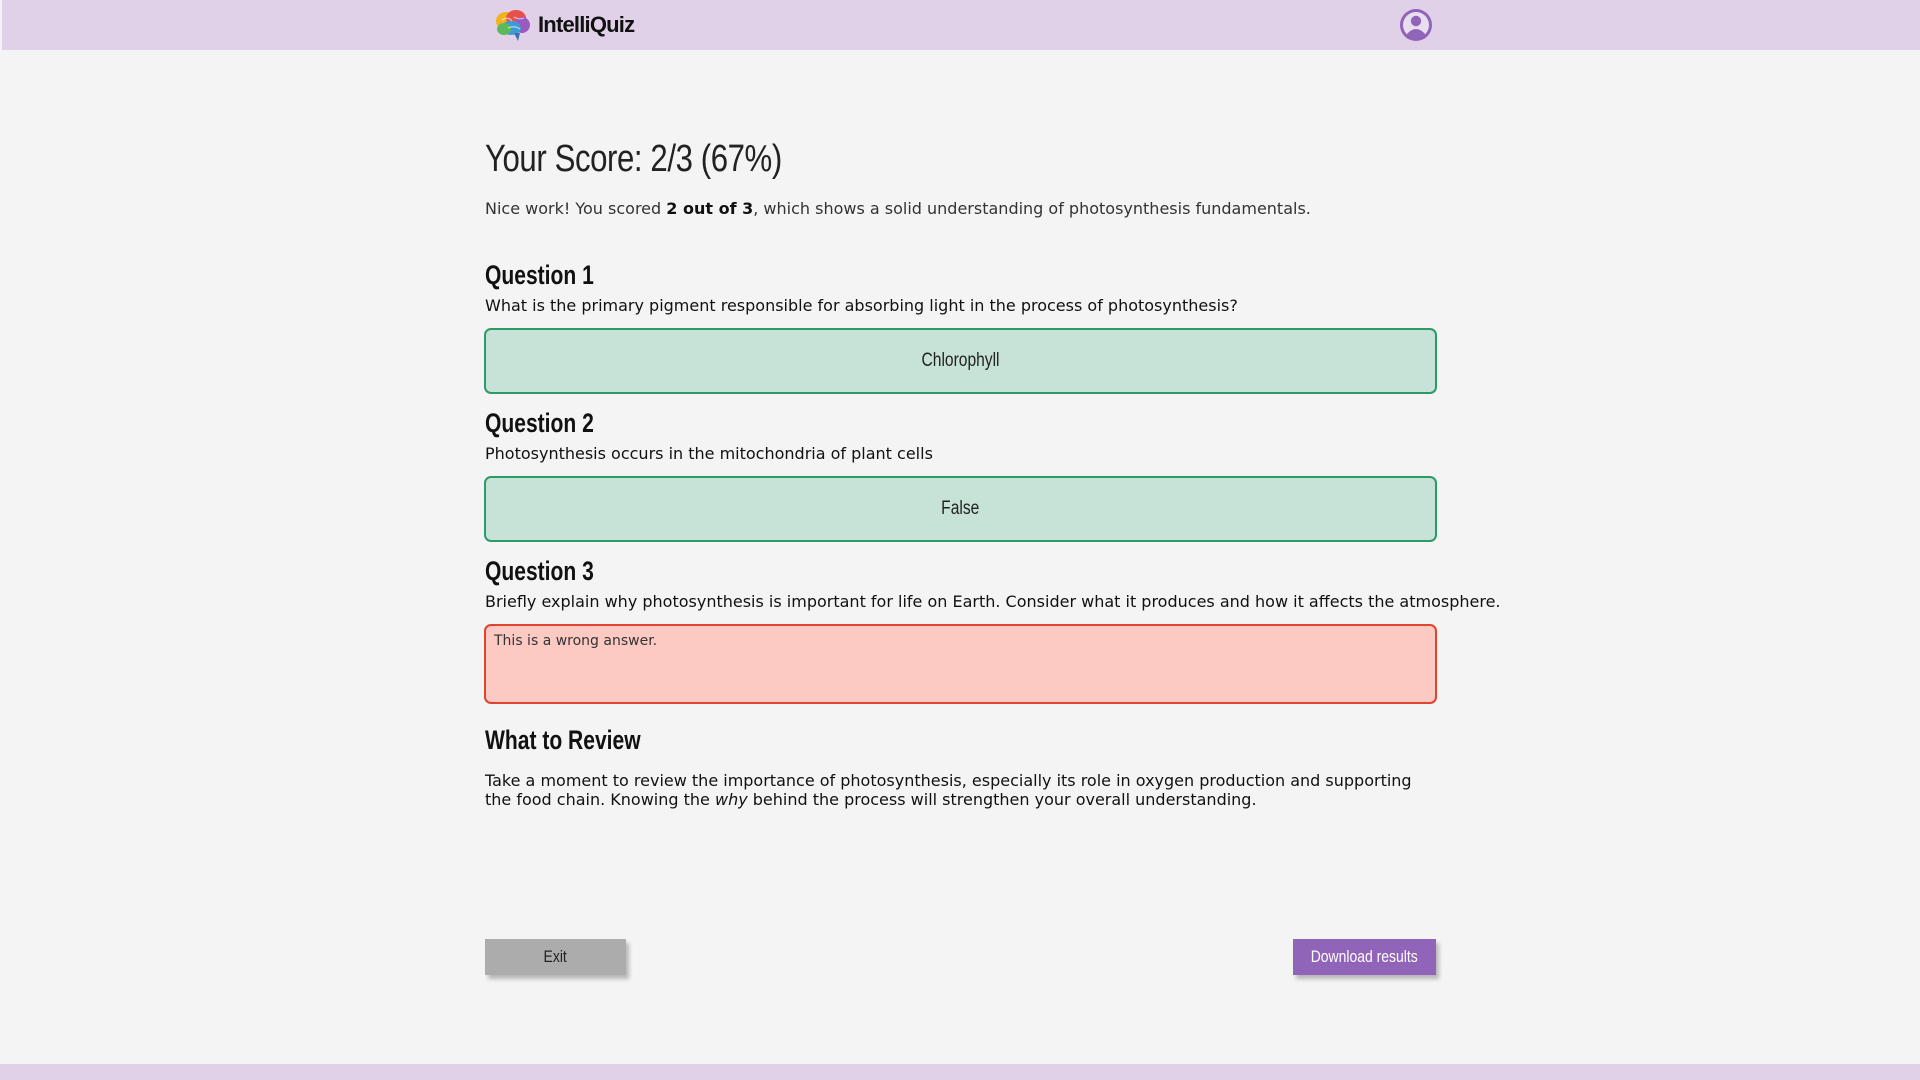 The height and width of the screenshot is (1080, 1920). What do you see at coordinates (563, 740) in the screenshot?
I see `review-heading: What to Review` at bounding box center [563, 740].